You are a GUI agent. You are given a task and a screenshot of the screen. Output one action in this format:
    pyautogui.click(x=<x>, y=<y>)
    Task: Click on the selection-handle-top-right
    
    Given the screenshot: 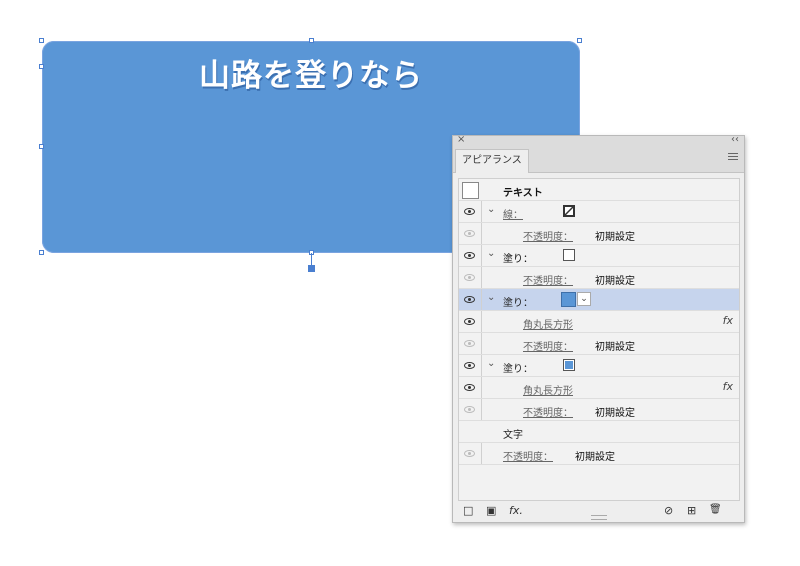 What is the action you would take?
    pyautogui.click(x=579, y=40)
    